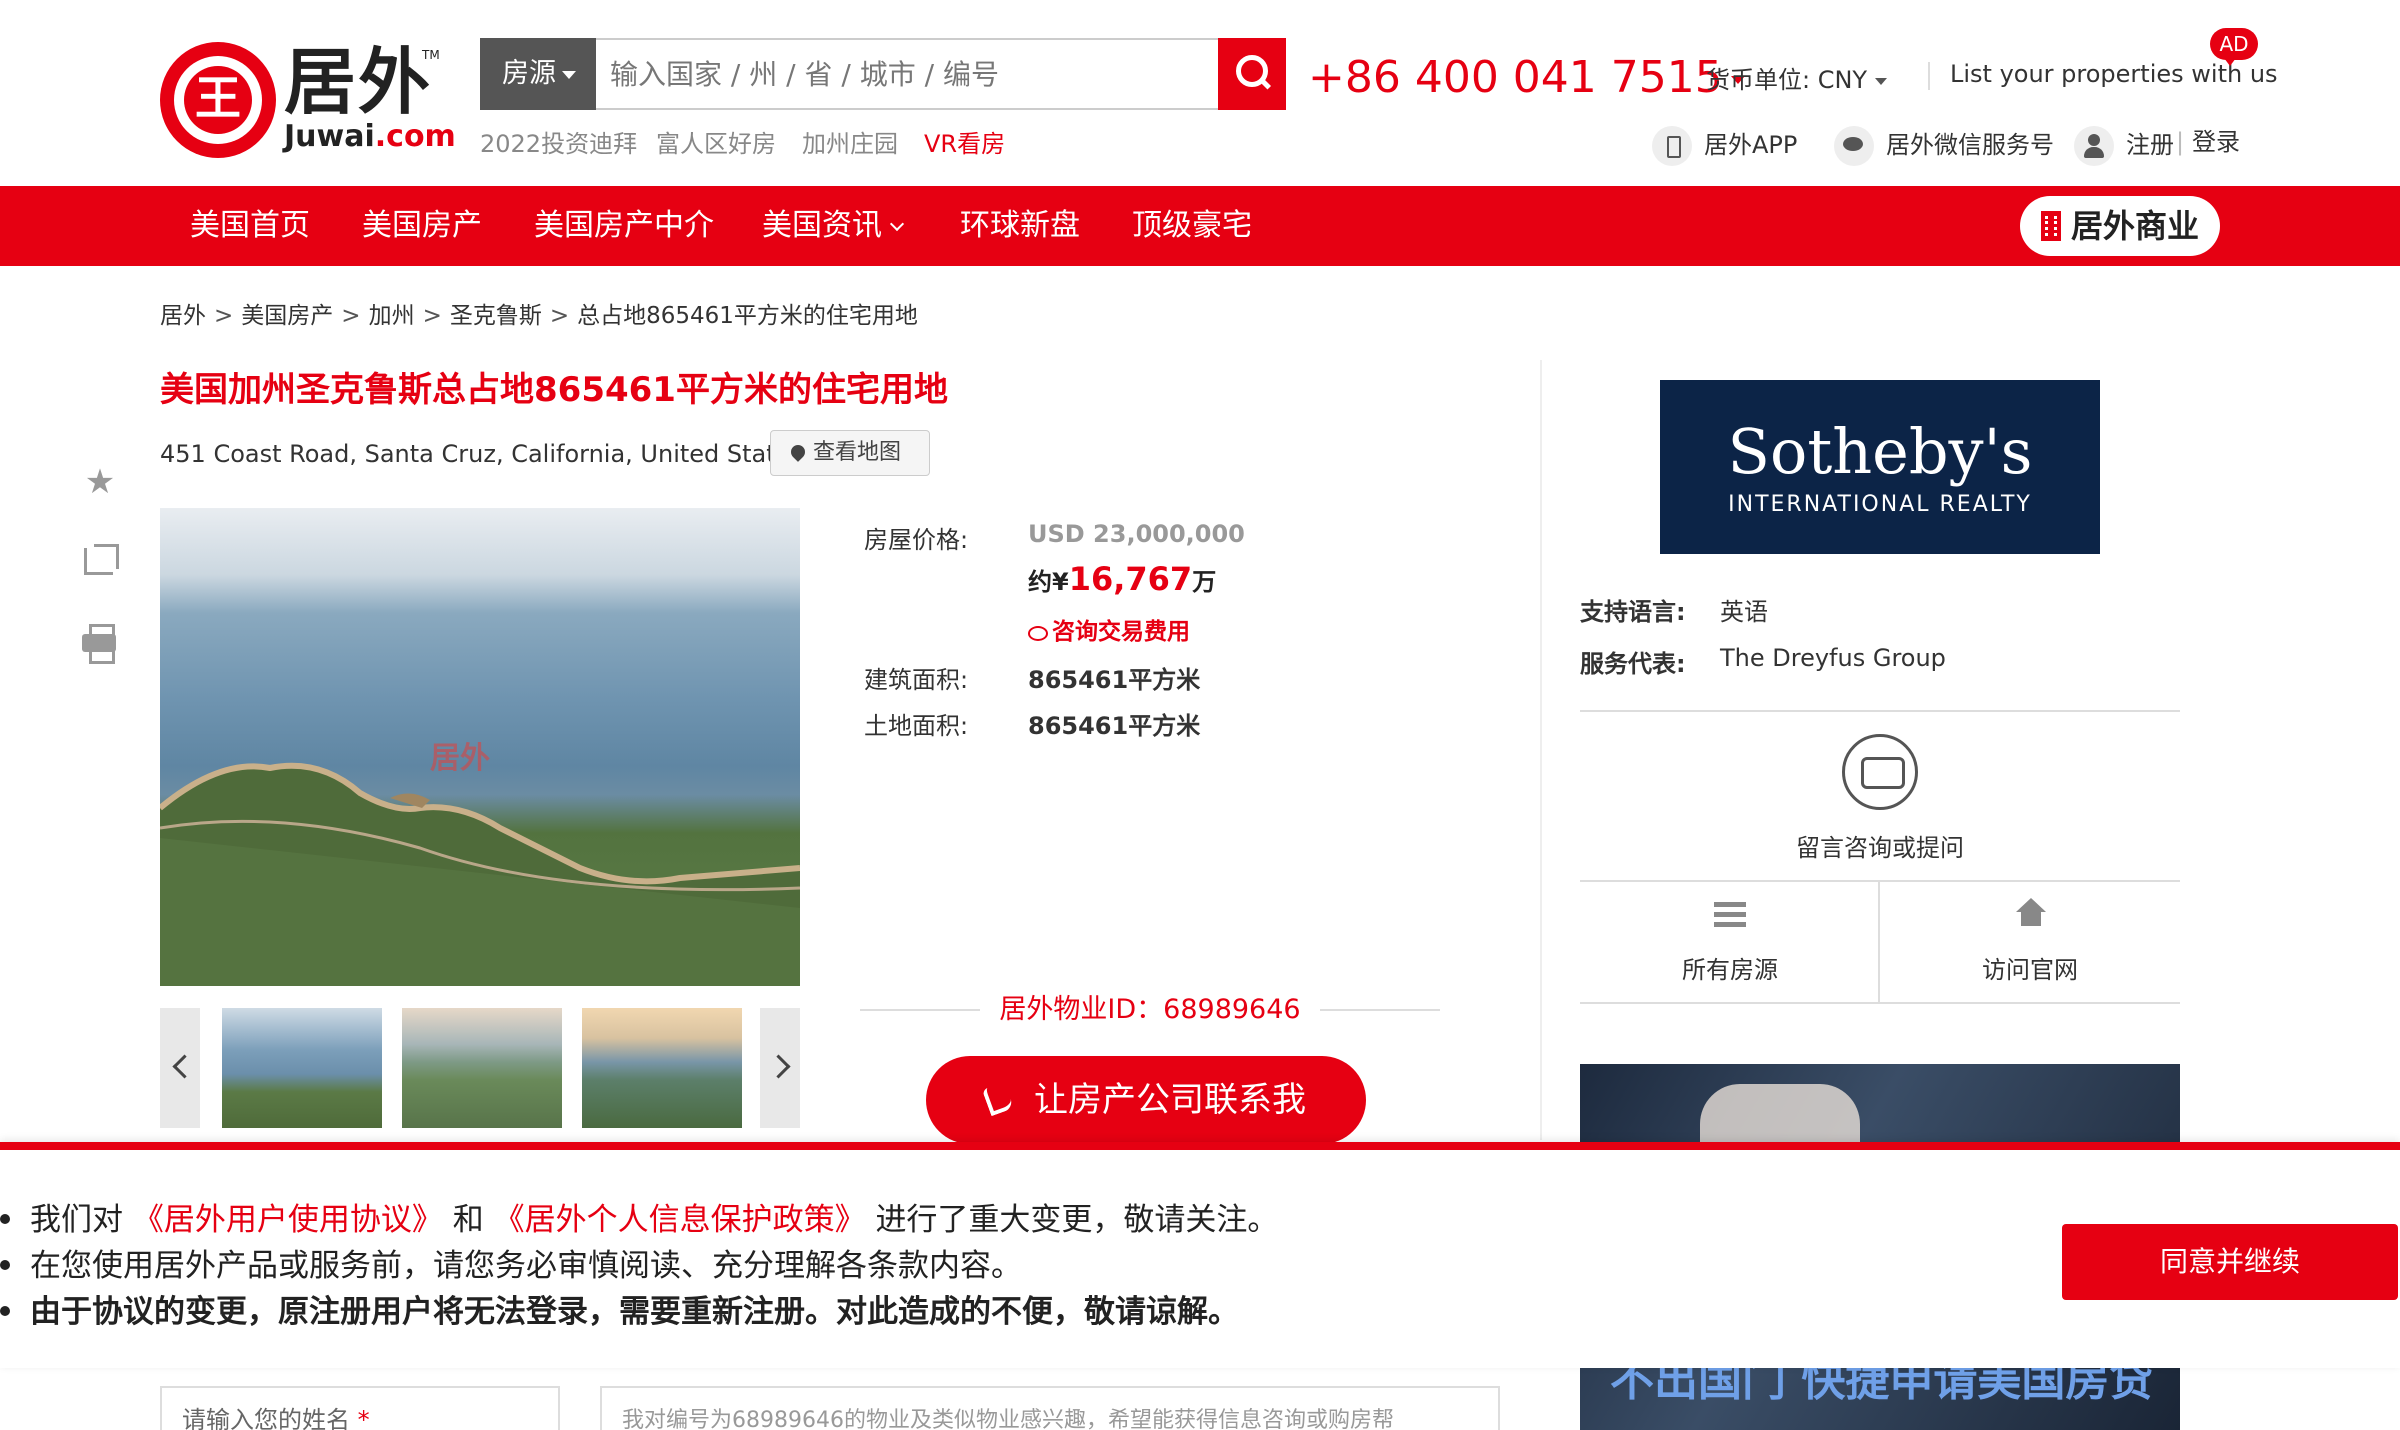 This screenshot has width=2400, height=1430. I want to click on view-map-label: 查看地图, so click(857, 452).